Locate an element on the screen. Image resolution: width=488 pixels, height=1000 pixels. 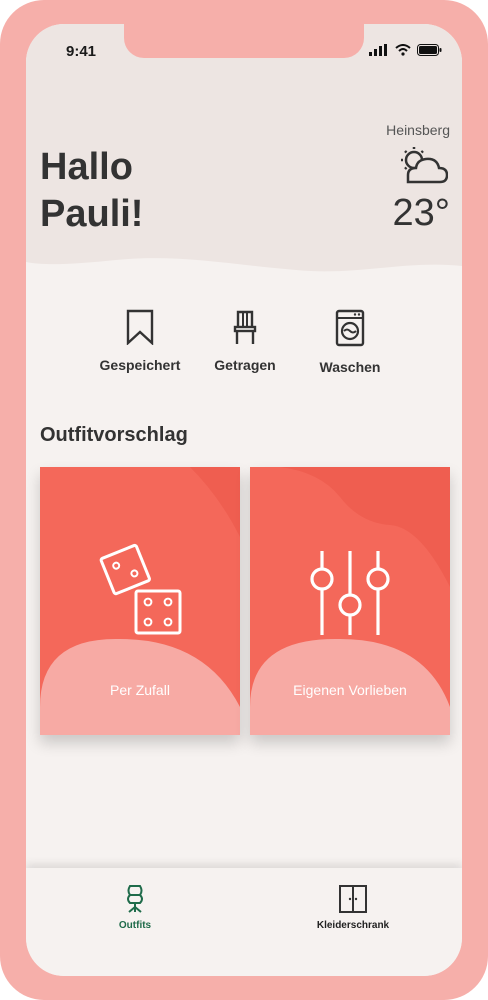
battery-icon is located at coordinates (429, 50).